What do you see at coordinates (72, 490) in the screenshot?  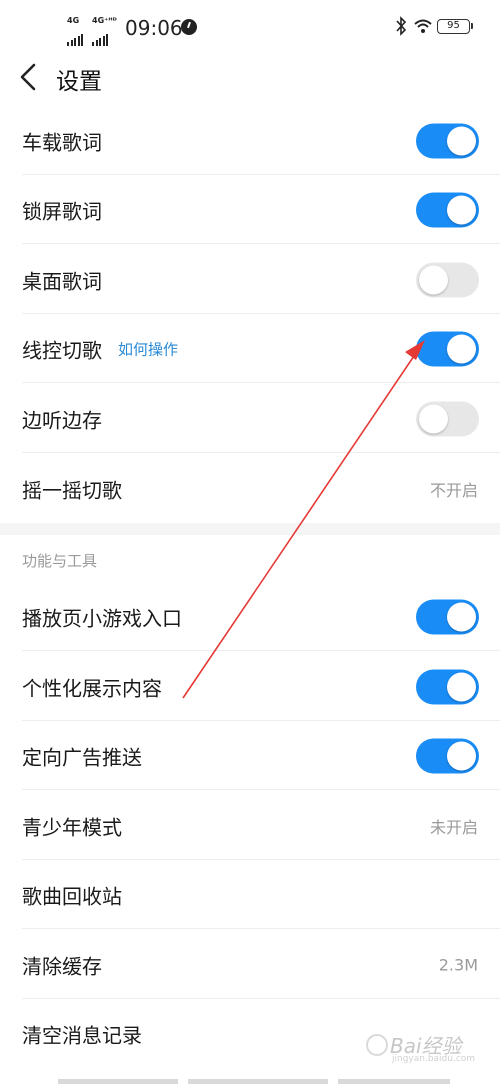 I see `setting-label: 摇一摇切歌` at bounding box center [72, 490].